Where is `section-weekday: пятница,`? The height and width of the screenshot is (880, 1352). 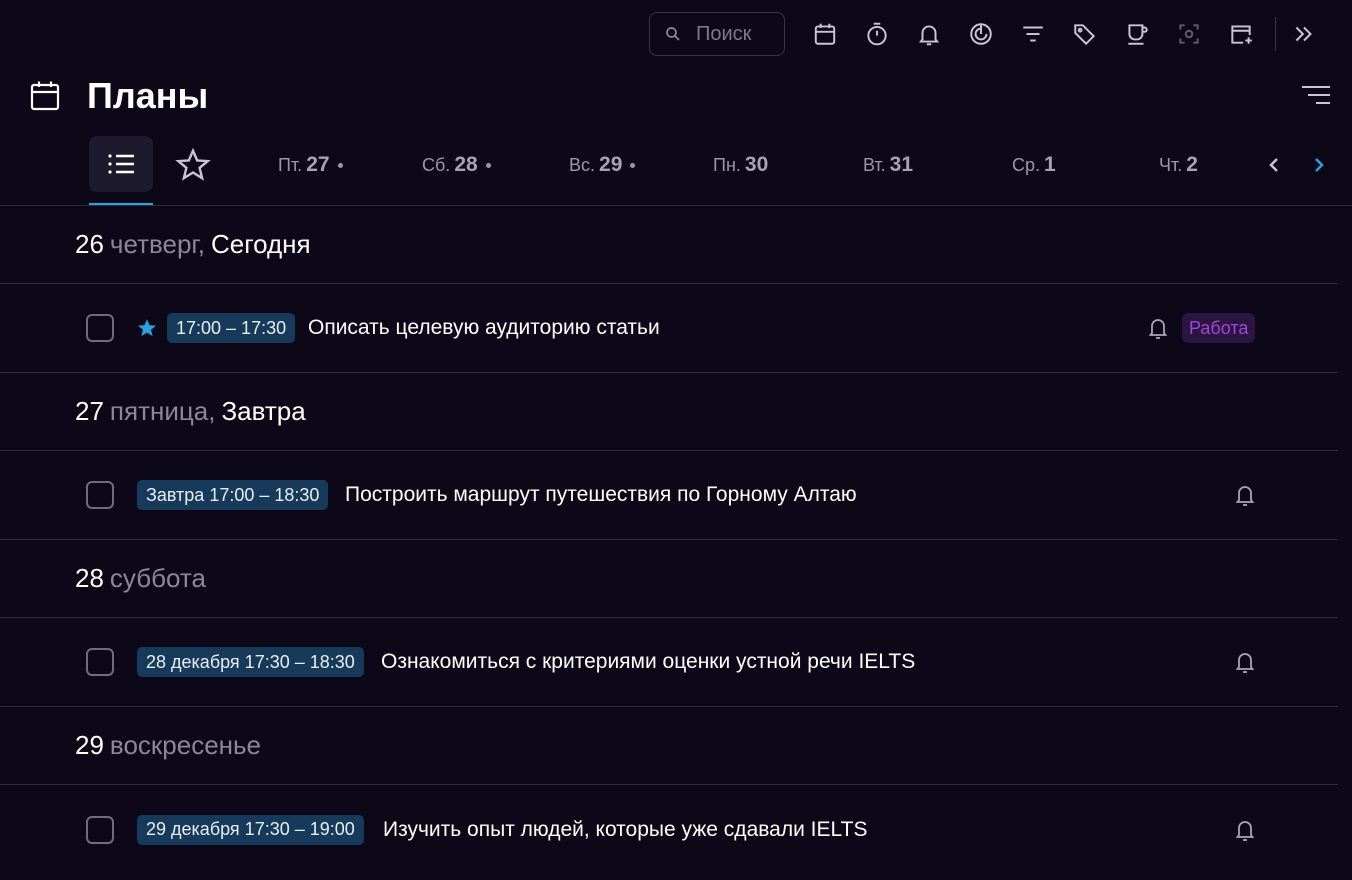
section-weekday: пятница, is located at coordinates (162, 411).